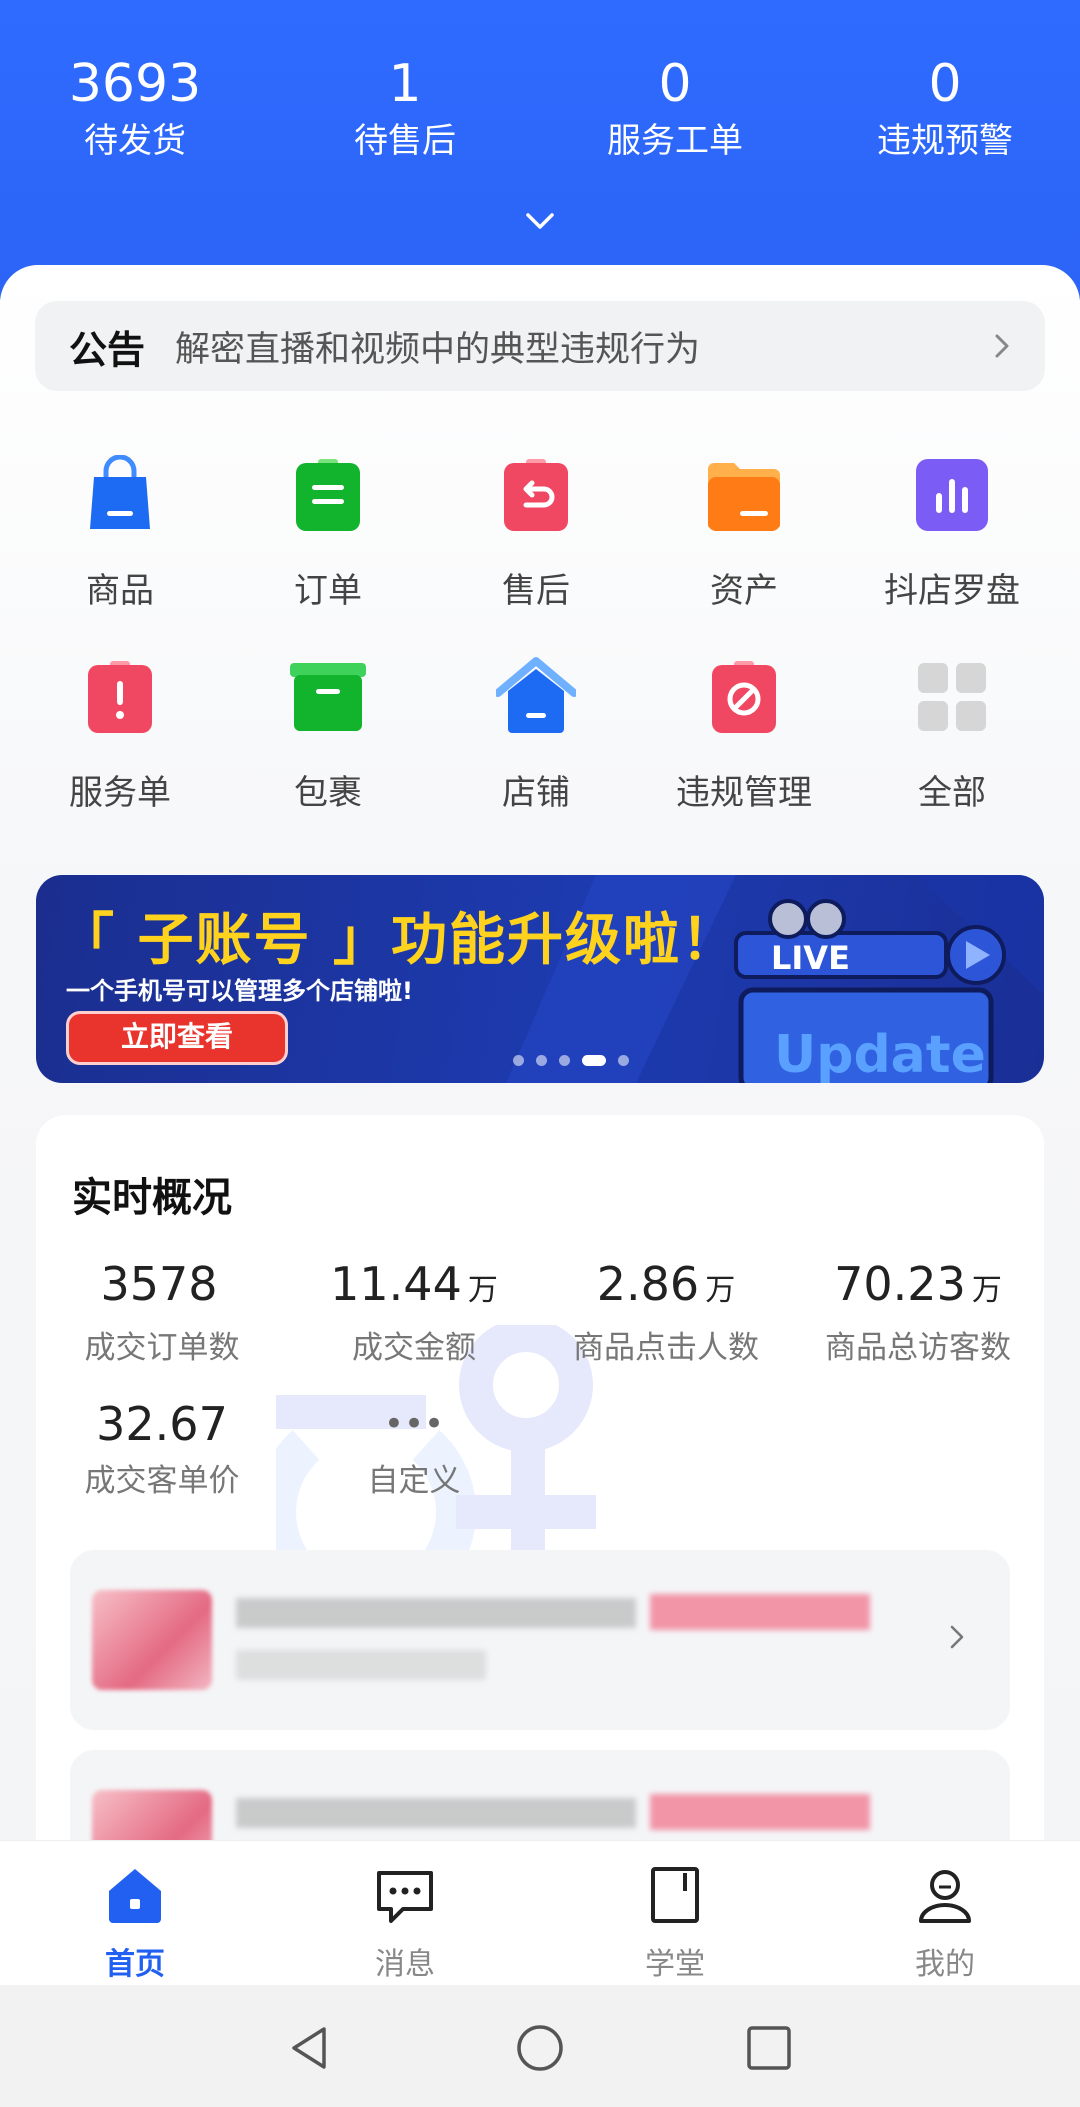  What do you see at coordinates (952, 758) in the screenshot?
I see `grid-item-all: 全部` at bounding box center [952, 758].